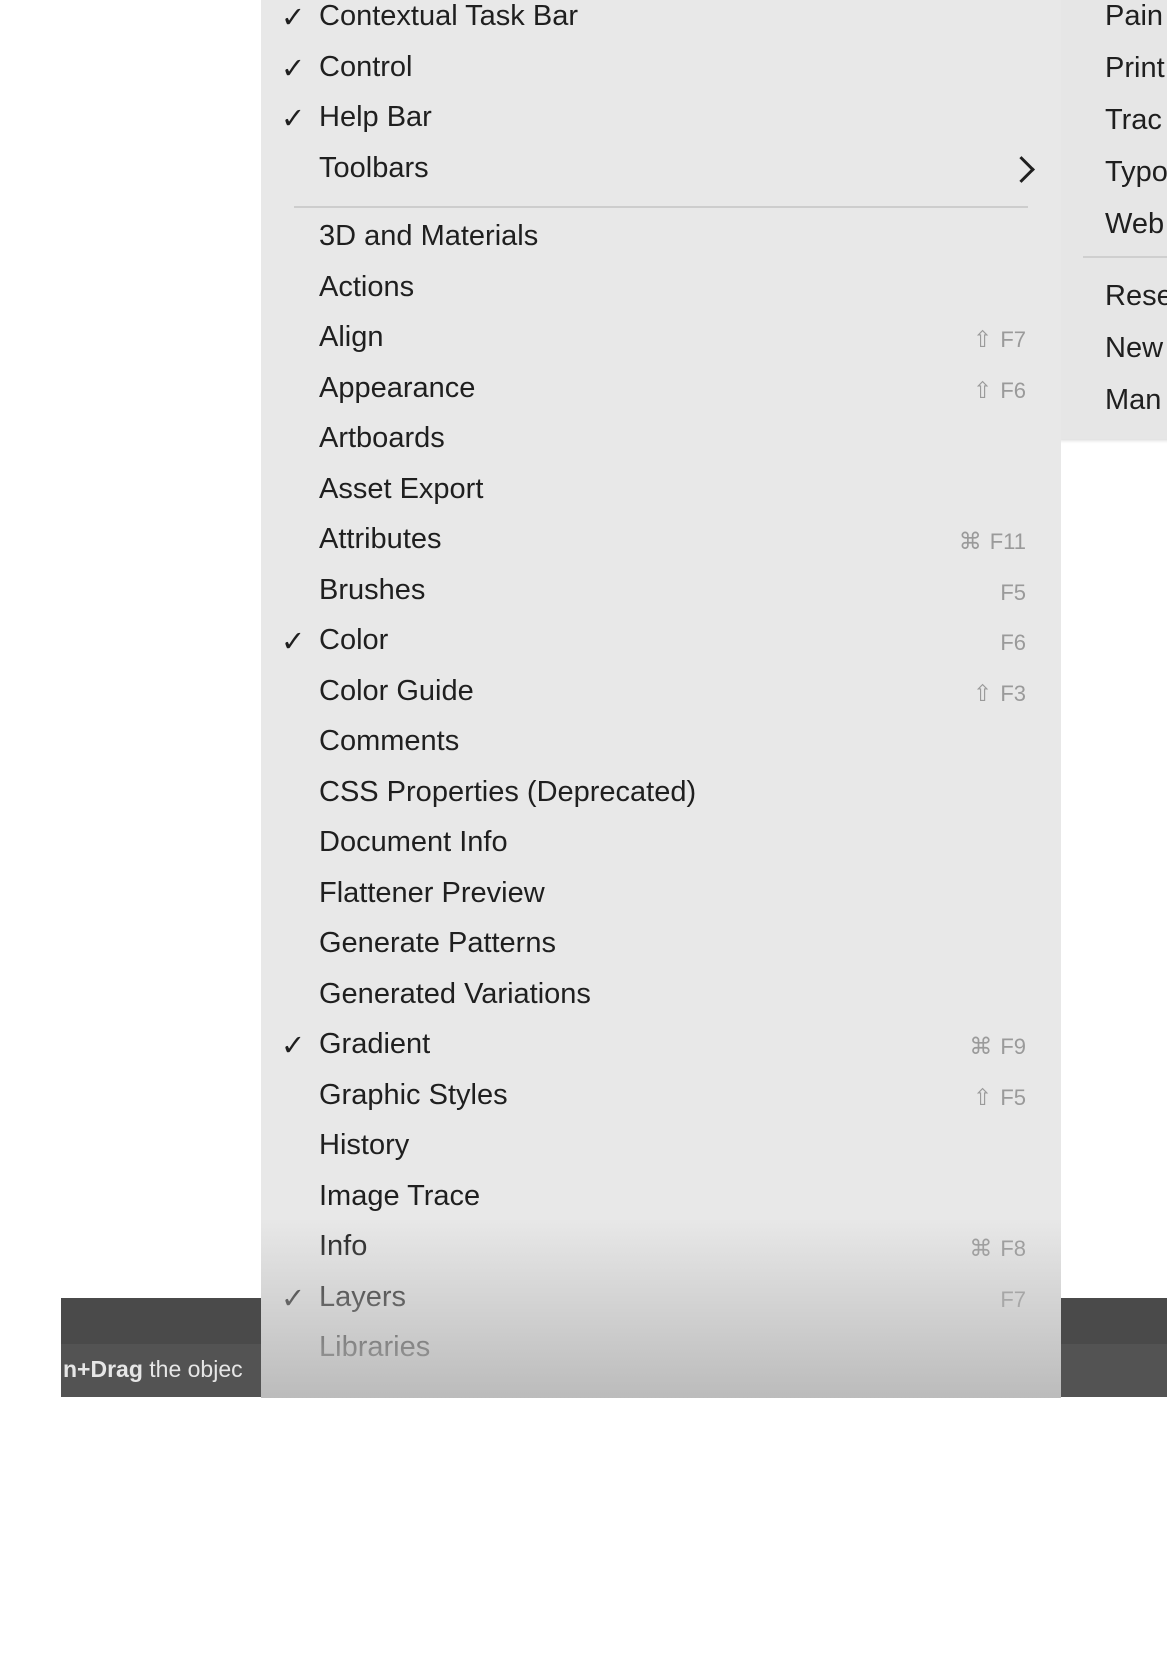 Image resolution: width=1167 pixels, height=1665 pixels. I want to click on menu-item-label: History, so click(364, 1145).